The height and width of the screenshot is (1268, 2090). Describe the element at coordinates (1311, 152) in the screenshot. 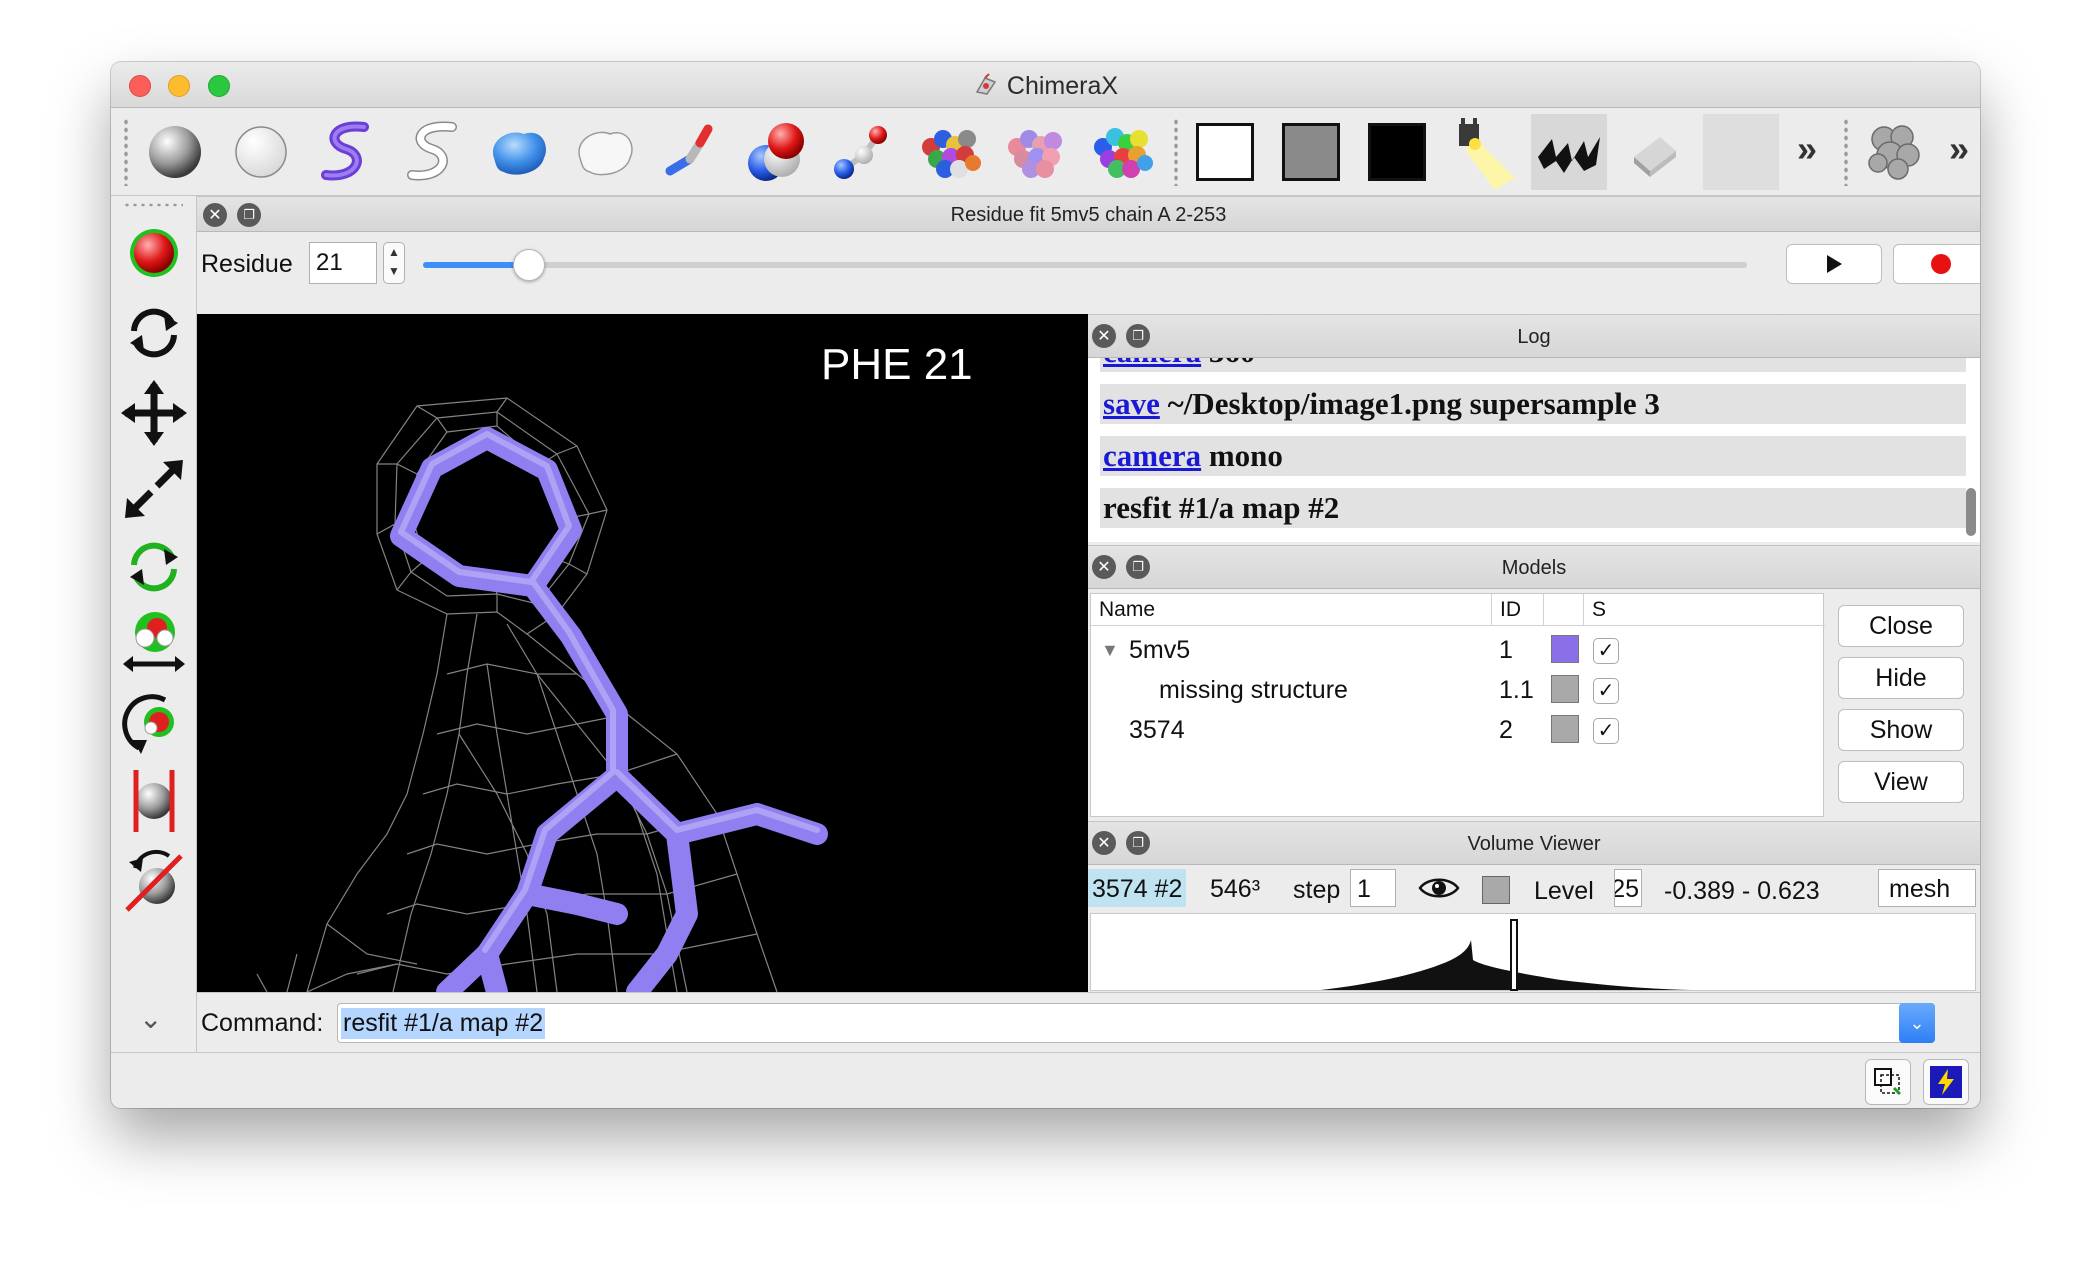

I see `gray-background-icon` at that location.